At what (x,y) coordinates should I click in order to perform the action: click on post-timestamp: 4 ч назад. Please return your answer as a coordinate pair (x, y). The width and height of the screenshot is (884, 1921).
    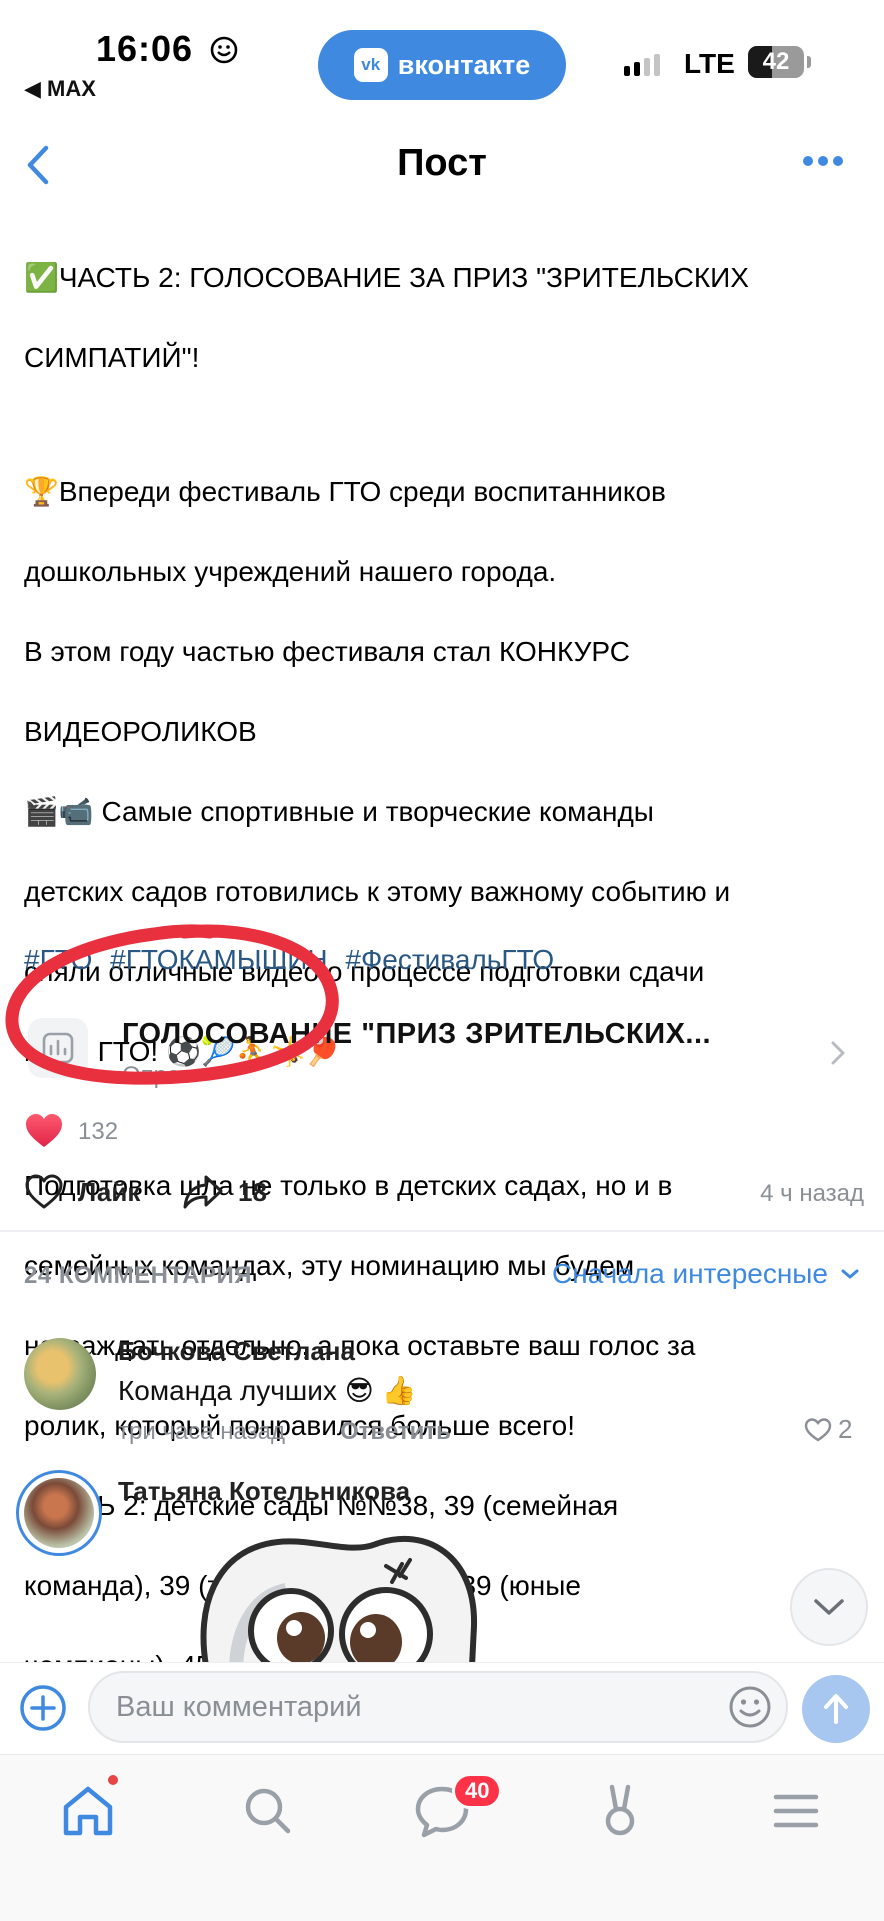
    Looking at the image, I should click on (812, 1193).